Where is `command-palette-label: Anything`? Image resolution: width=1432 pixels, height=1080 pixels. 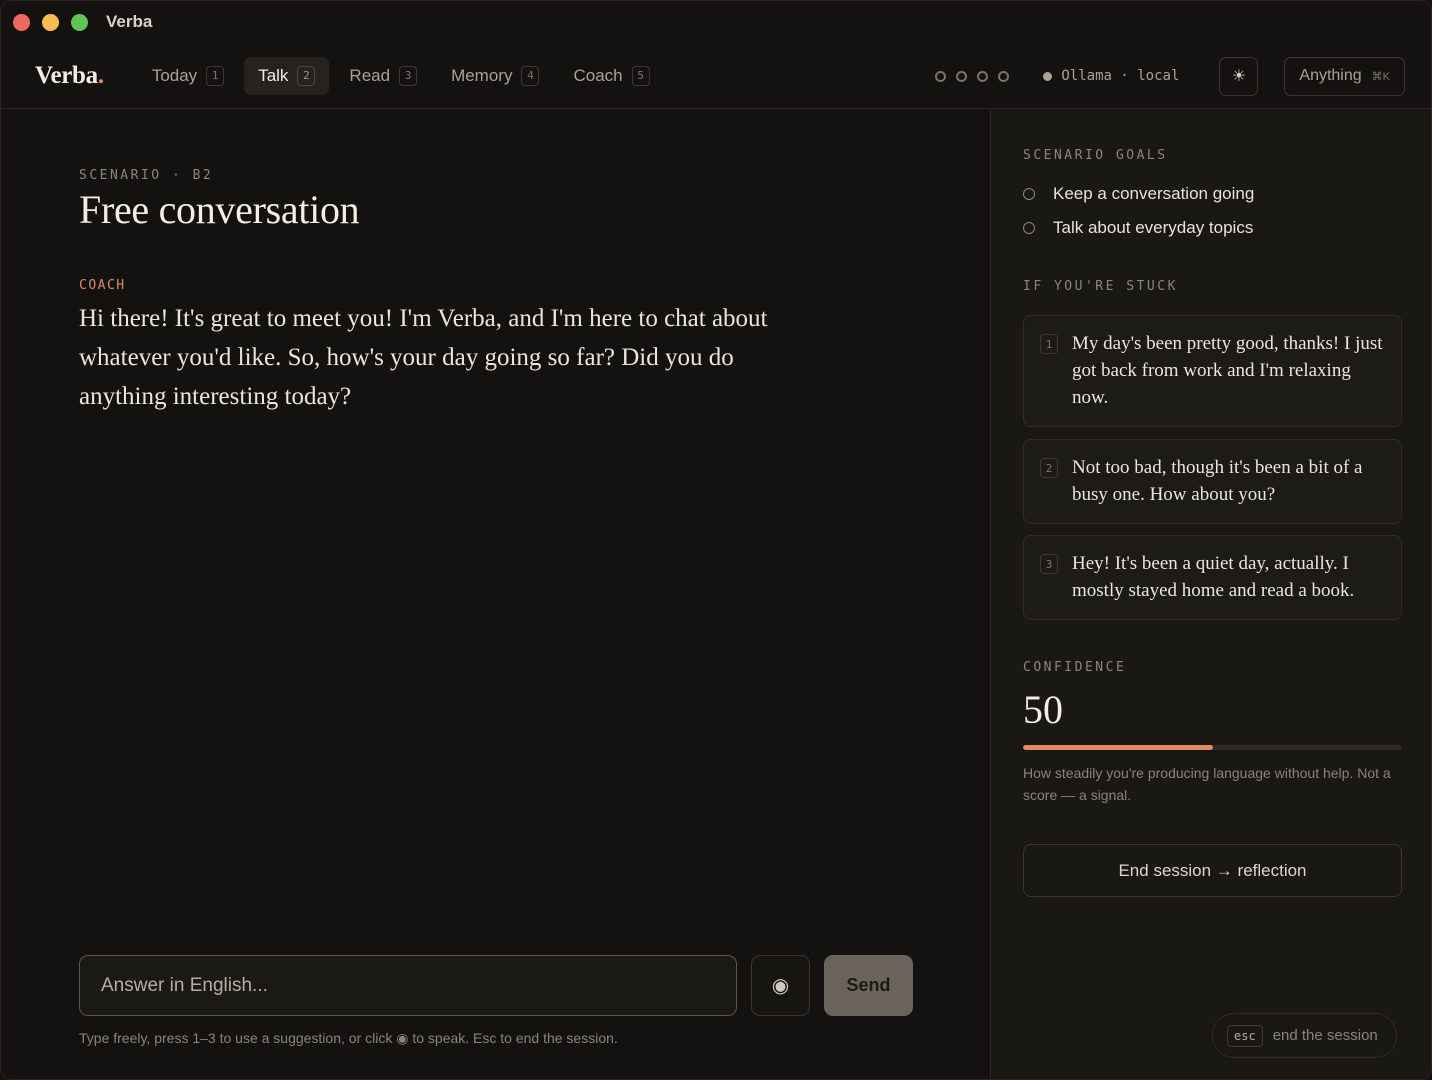
command-palette-label: Anything is located at coordinates (1330, 75).